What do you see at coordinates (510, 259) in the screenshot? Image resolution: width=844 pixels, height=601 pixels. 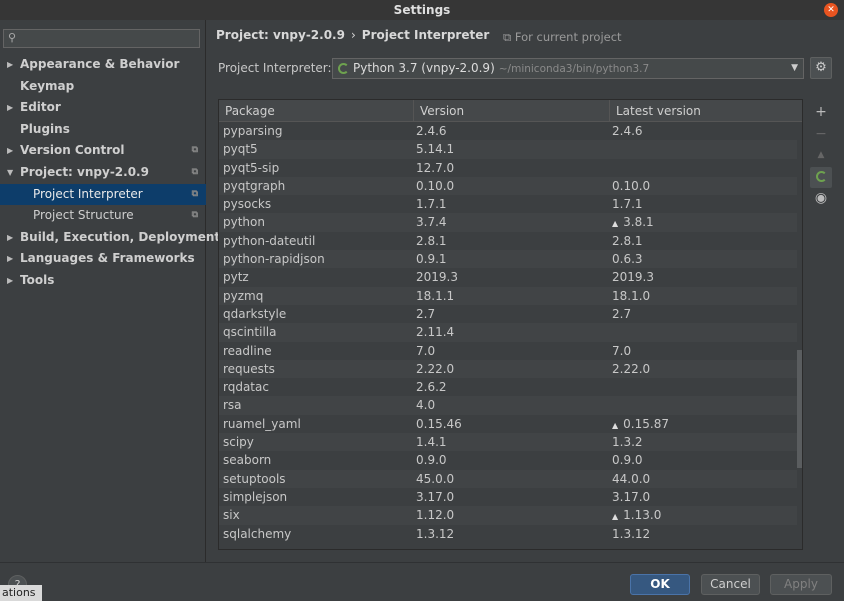 I see `table-row: python-rapidjson 0.9.1 0.6.3` at bounding box center [510, 259].